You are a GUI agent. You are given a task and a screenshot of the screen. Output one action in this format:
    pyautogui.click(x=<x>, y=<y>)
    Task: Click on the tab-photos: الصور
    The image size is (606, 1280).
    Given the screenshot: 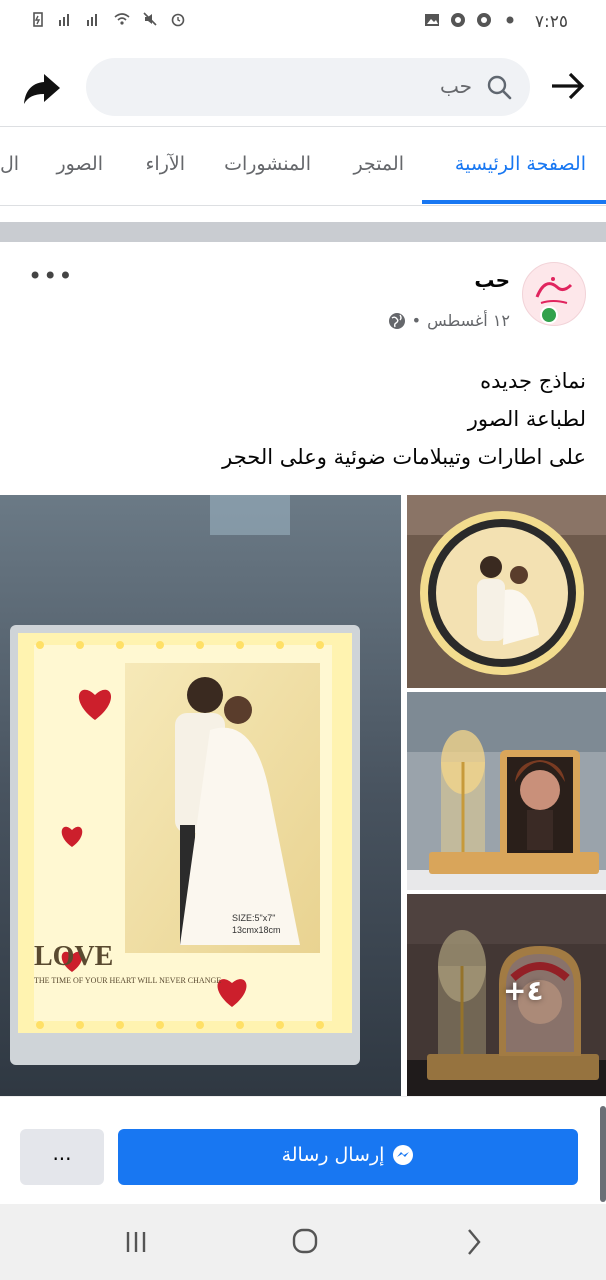 What is the action you would take?
    pyautogui.click(x=79, y=164)
    